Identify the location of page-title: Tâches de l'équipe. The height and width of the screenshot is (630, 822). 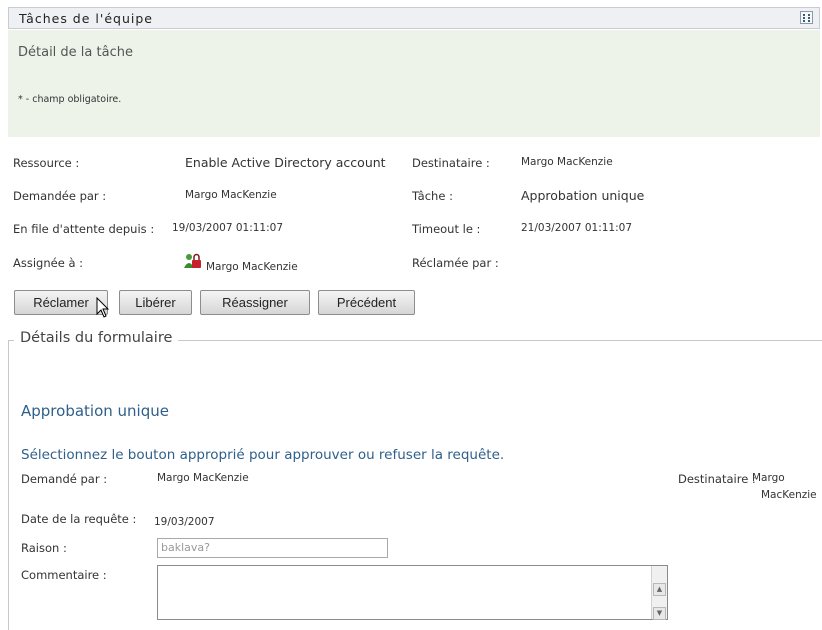
(86, 18).